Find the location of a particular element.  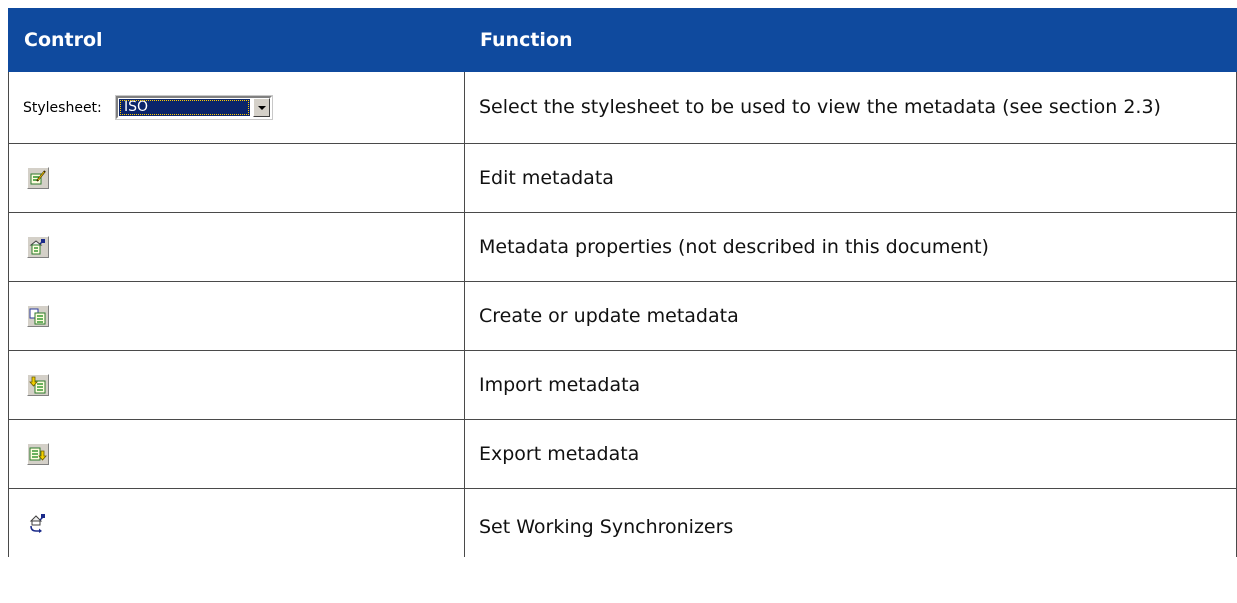

export-metadata-icon is located at coordinates (38, 454).